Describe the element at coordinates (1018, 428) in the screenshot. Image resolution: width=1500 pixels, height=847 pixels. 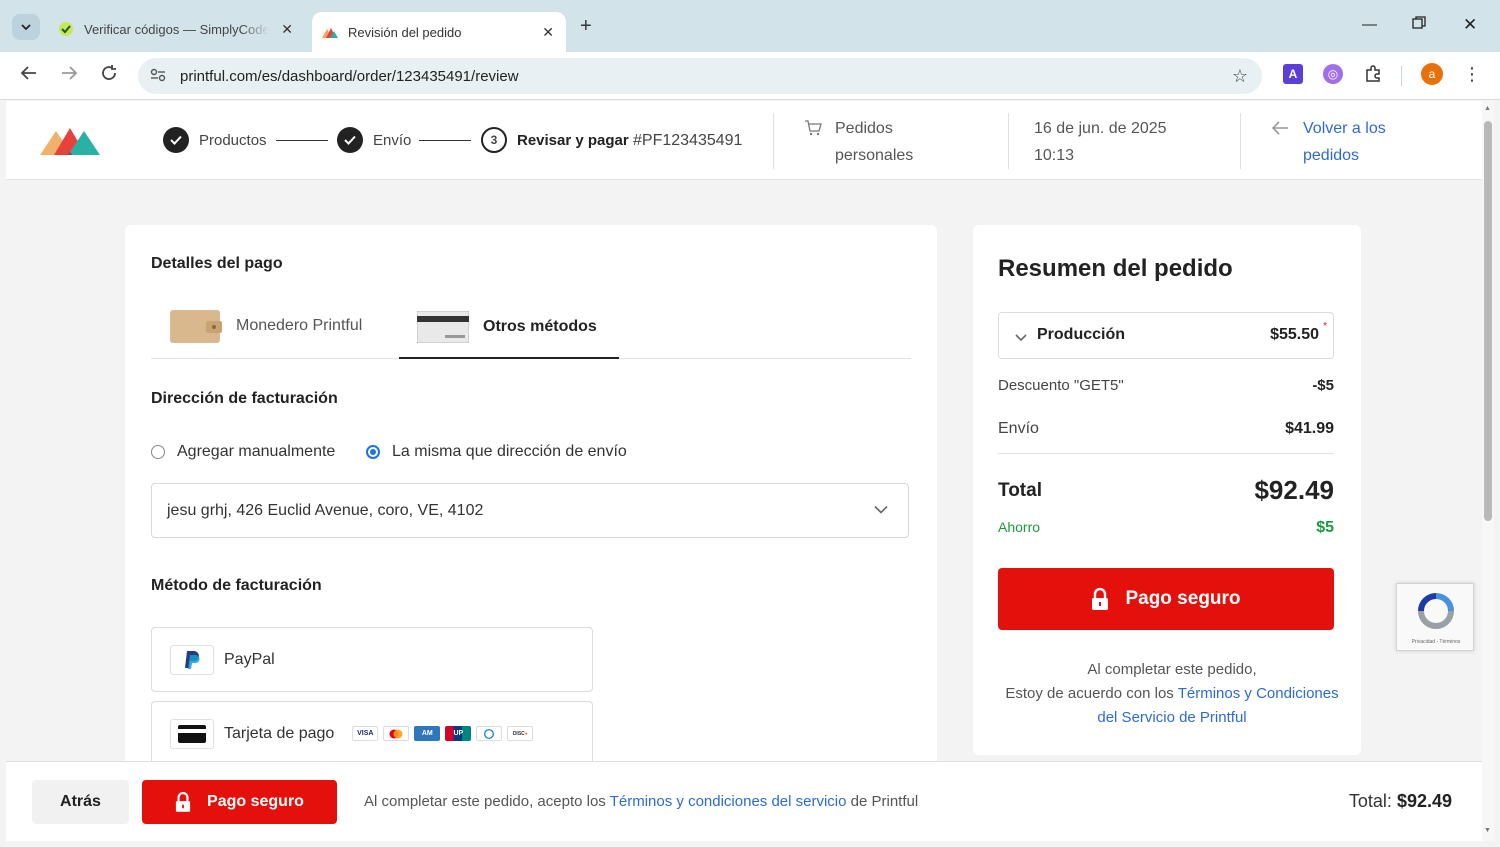
I see `shipping-label: Envío` at that location.